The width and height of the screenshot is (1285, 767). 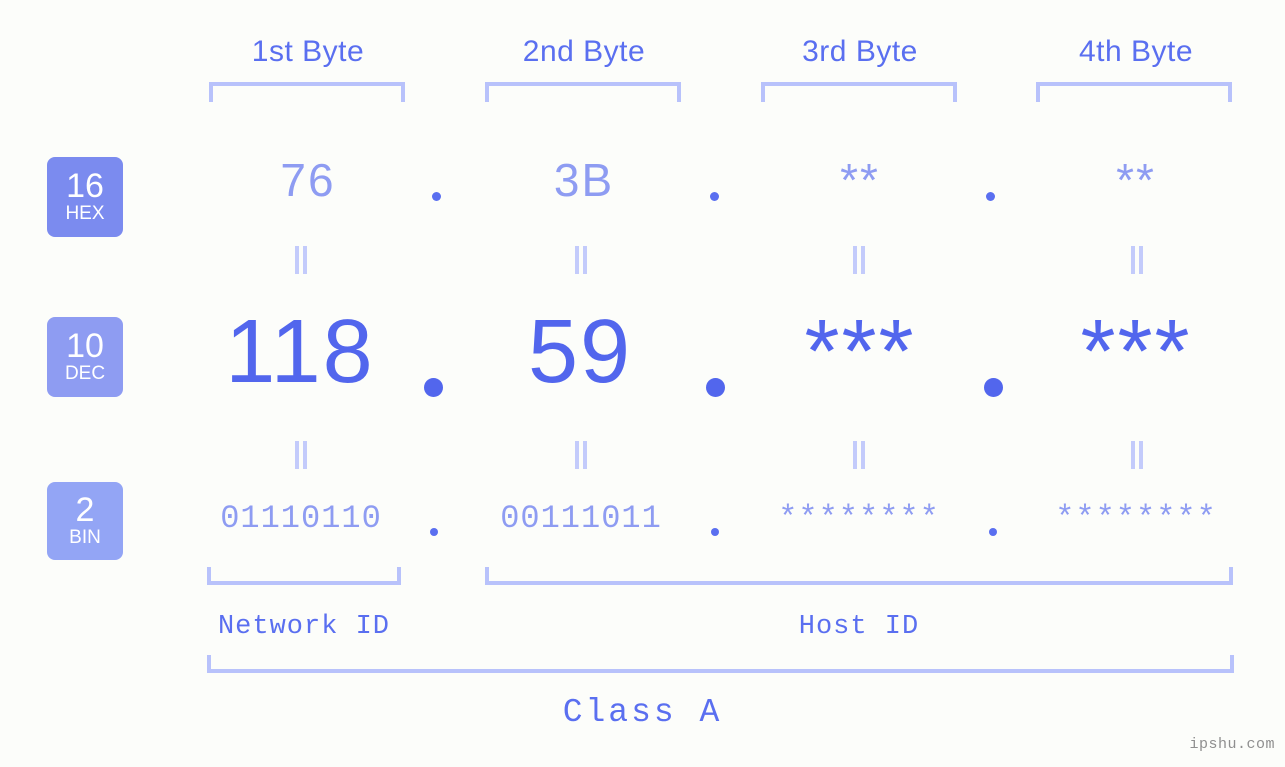 I want to click on class-bracket, so click(x=720, y=664).